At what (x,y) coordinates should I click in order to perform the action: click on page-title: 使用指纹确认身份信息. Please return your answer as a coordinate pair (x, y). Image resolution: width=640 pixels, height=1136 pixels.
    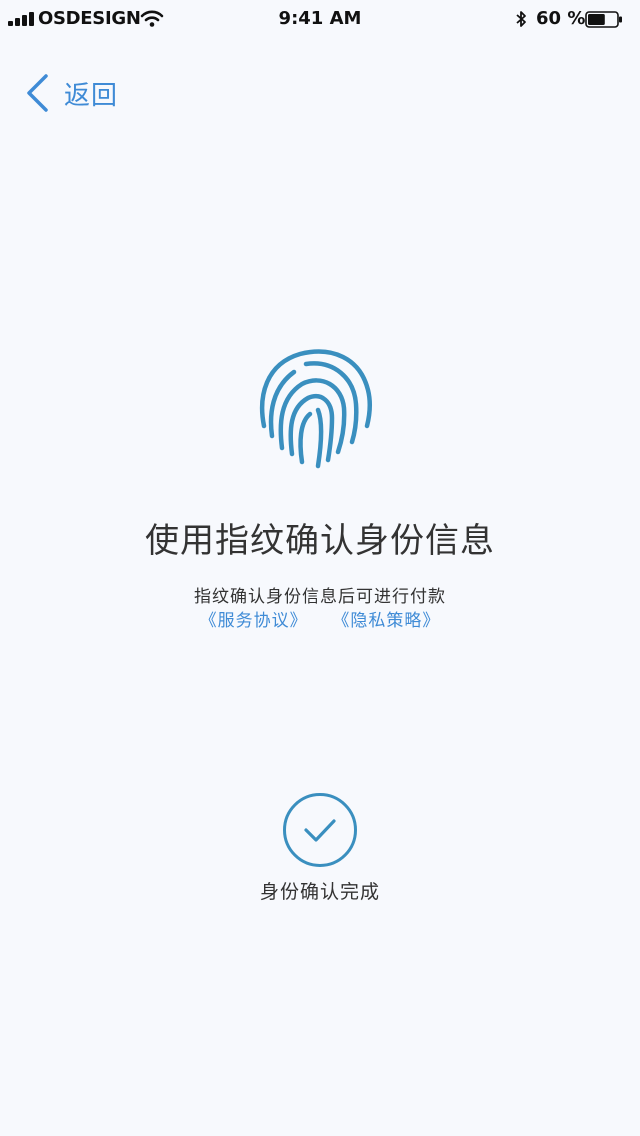
    Looking at the image, I should click on (320, 541).